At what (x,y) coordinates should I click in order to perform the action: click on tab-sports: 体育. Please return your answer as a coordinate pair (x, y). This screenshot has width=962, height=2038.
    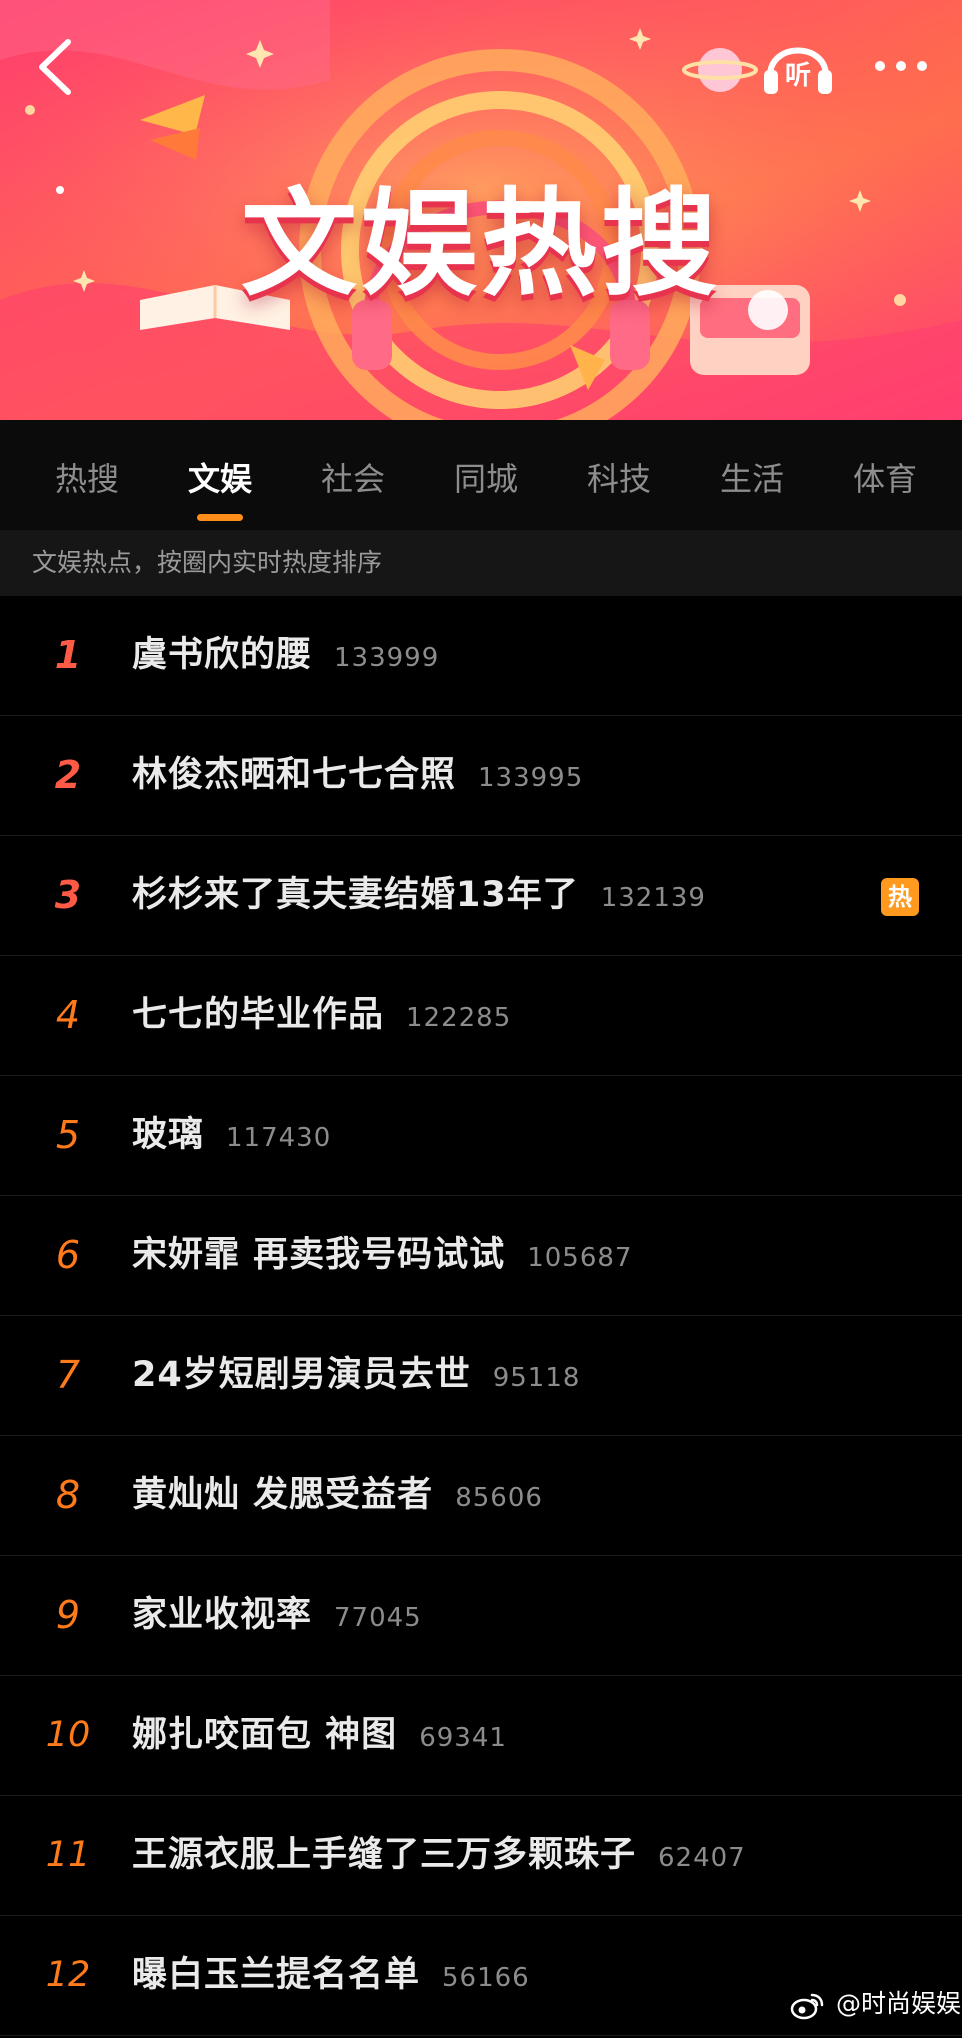
    Looking at the image, I should click on (885, 477).